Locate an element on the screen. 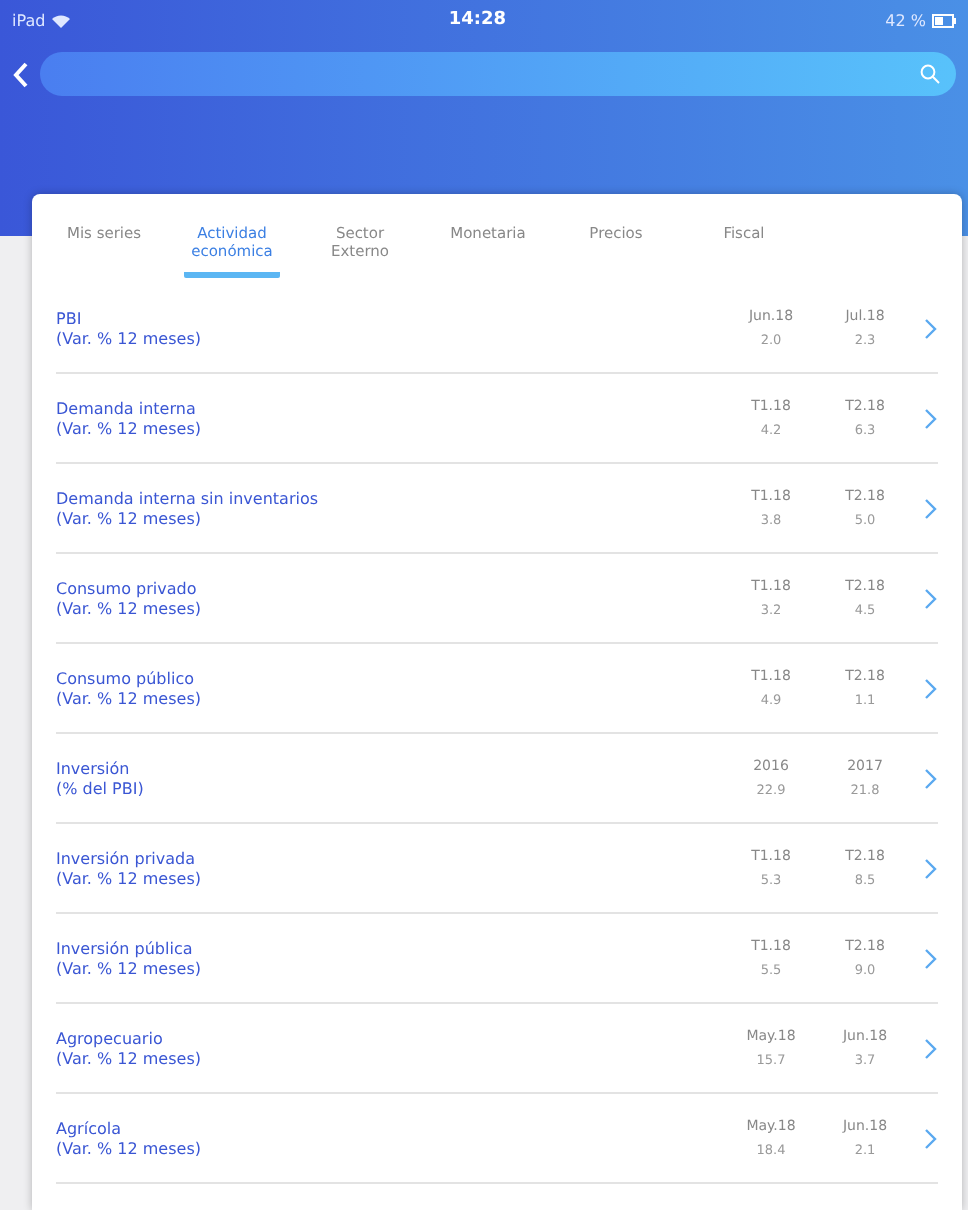 The height and width of the screenshot is (1210, 968). series-name: Demanda interna is located at coordinates (127, 408).